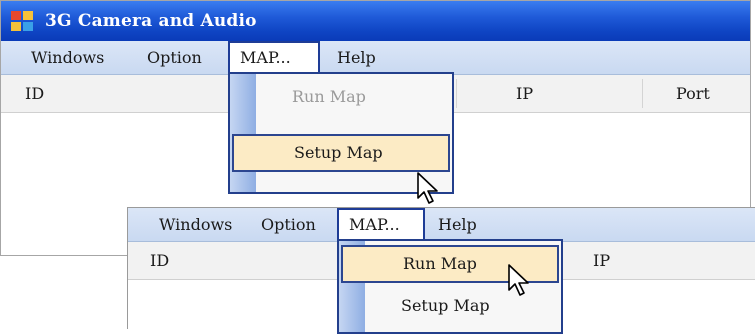  What do you see at coordinates (375, 21) in the screenshot?
I see `title-bar: 3G Camera and Audio` at bounding box center [375, 21].